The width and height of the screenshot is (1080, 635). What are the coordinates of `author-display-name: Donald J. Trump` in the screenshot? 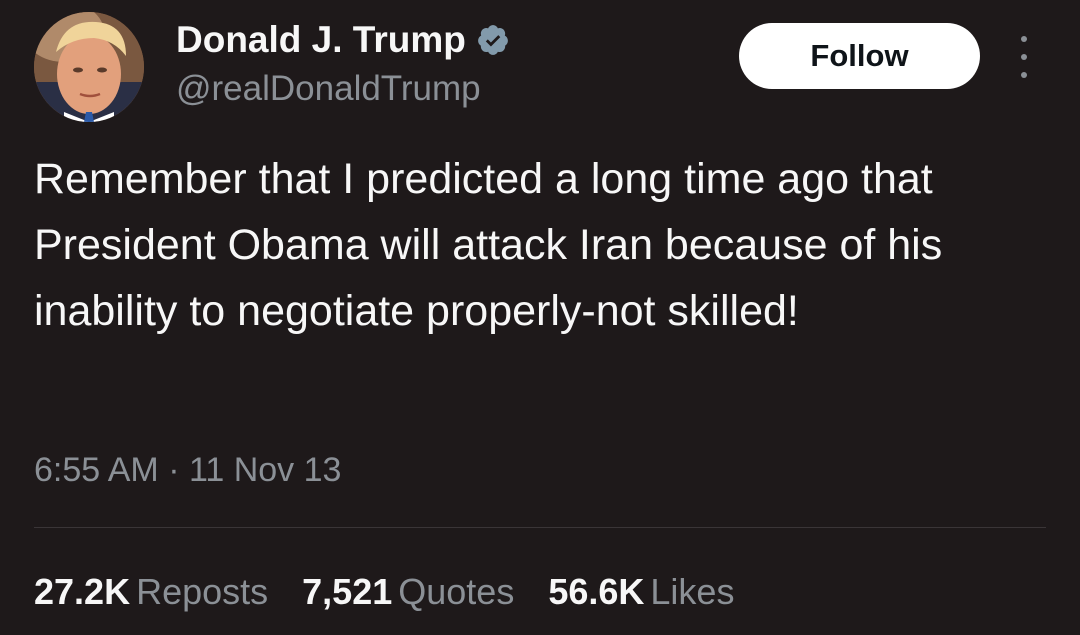 It's located at (343, 40).